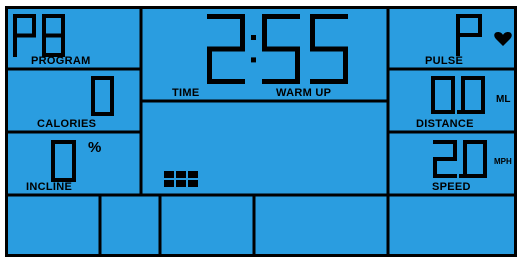 The width and height of the screenshot is (518, 257). What do you see at coordinates (66, 124) in the screenshot?
I see `calories-label: CALORIES` at bounding box center [66, 124].